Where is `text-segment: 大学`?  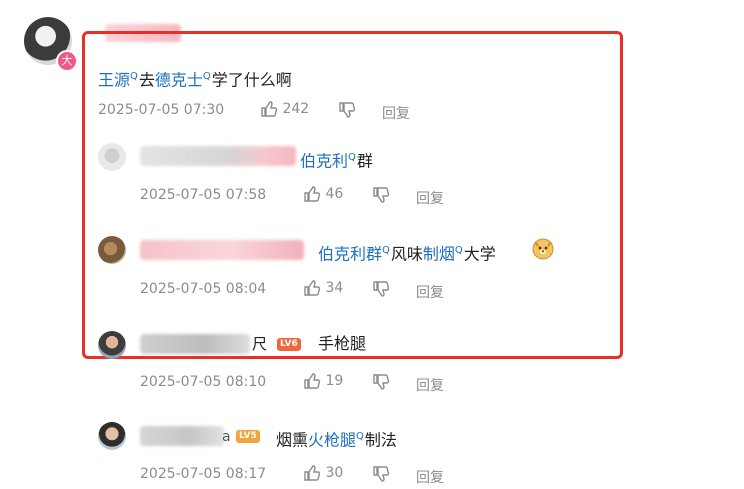
text-segment: 大学 is located at coordinates (479, 254).